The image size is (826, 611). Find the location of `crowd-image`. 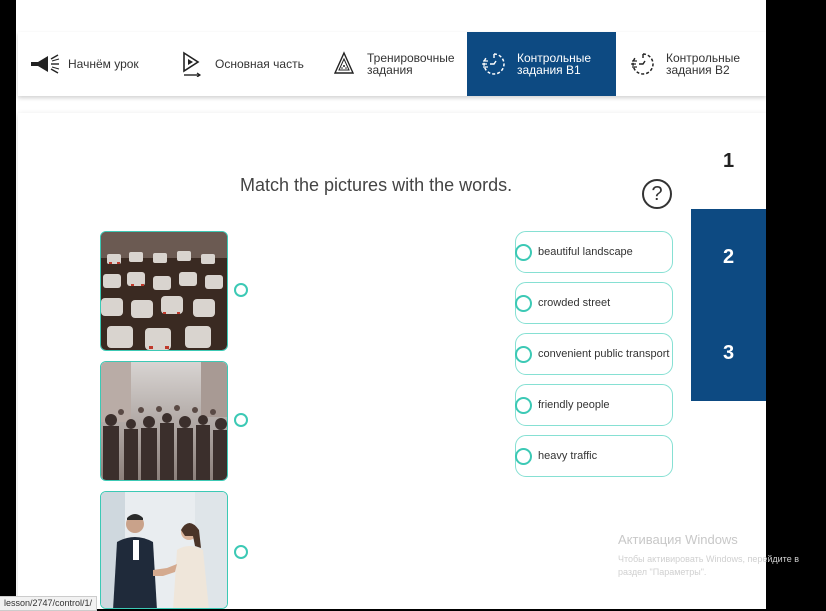

crowd-image is located at coordinates (164, 421).